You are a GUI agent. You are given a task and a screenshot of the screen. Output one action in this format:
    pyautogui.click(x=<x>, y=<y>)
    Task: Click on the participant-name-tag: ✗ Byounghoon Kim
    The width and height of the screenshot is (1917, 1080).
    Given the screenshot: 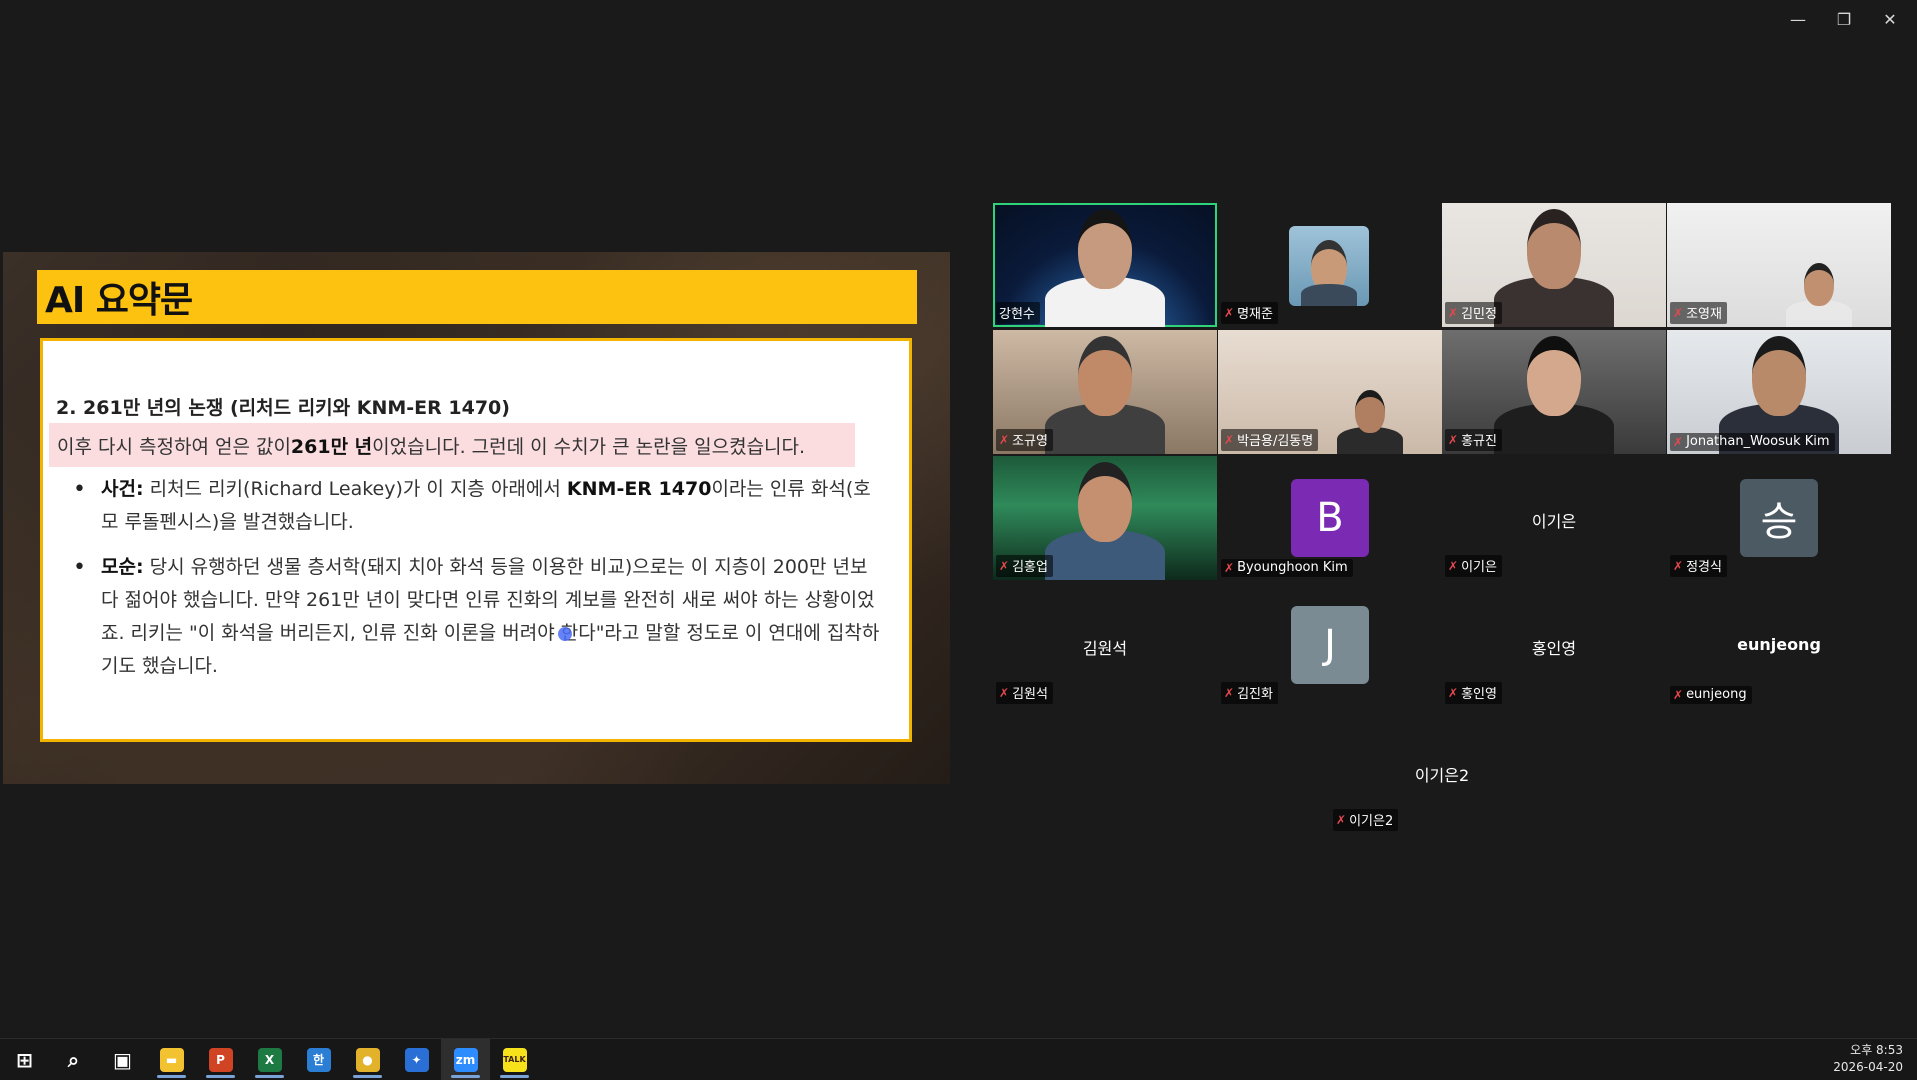 What is the action you would take?
    pyautogui.click(x=1287, y=568)
    